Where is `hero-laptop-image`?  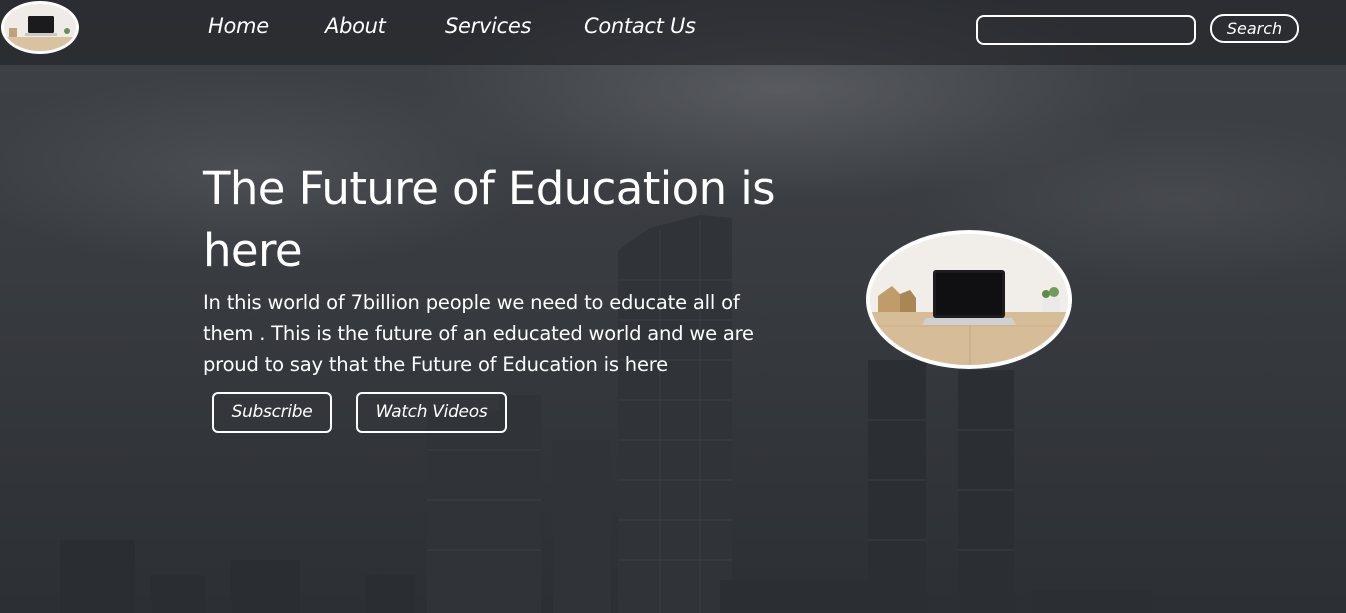 hero-laptop-image is located at coordinates (969, 299).